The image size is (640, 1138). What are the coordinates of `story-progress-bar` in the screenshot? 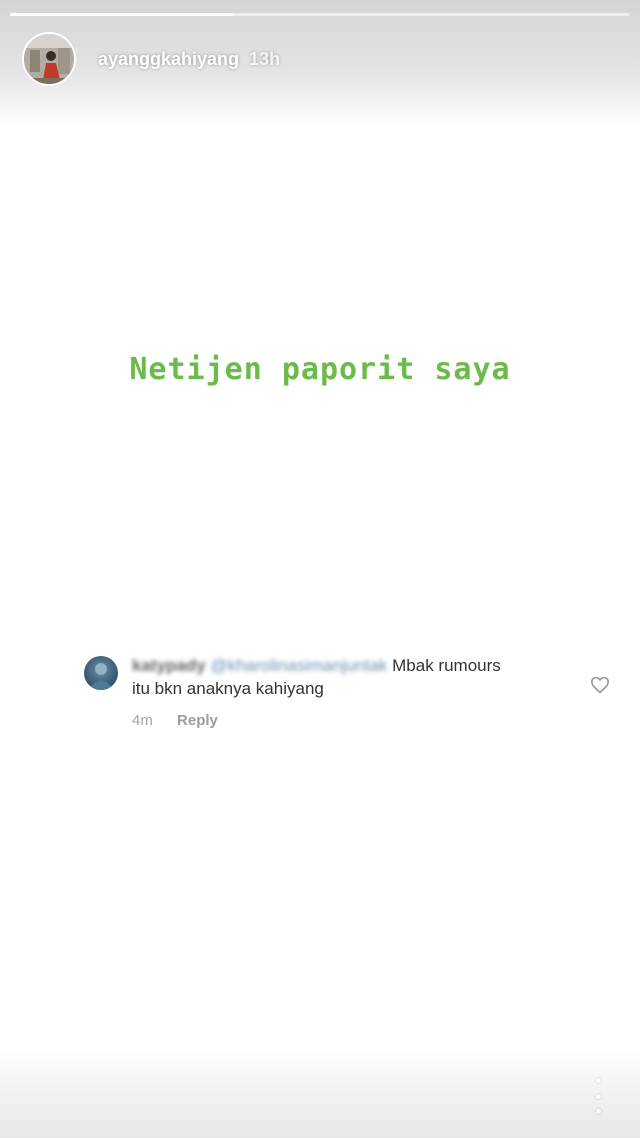 It's located at (320, 14).